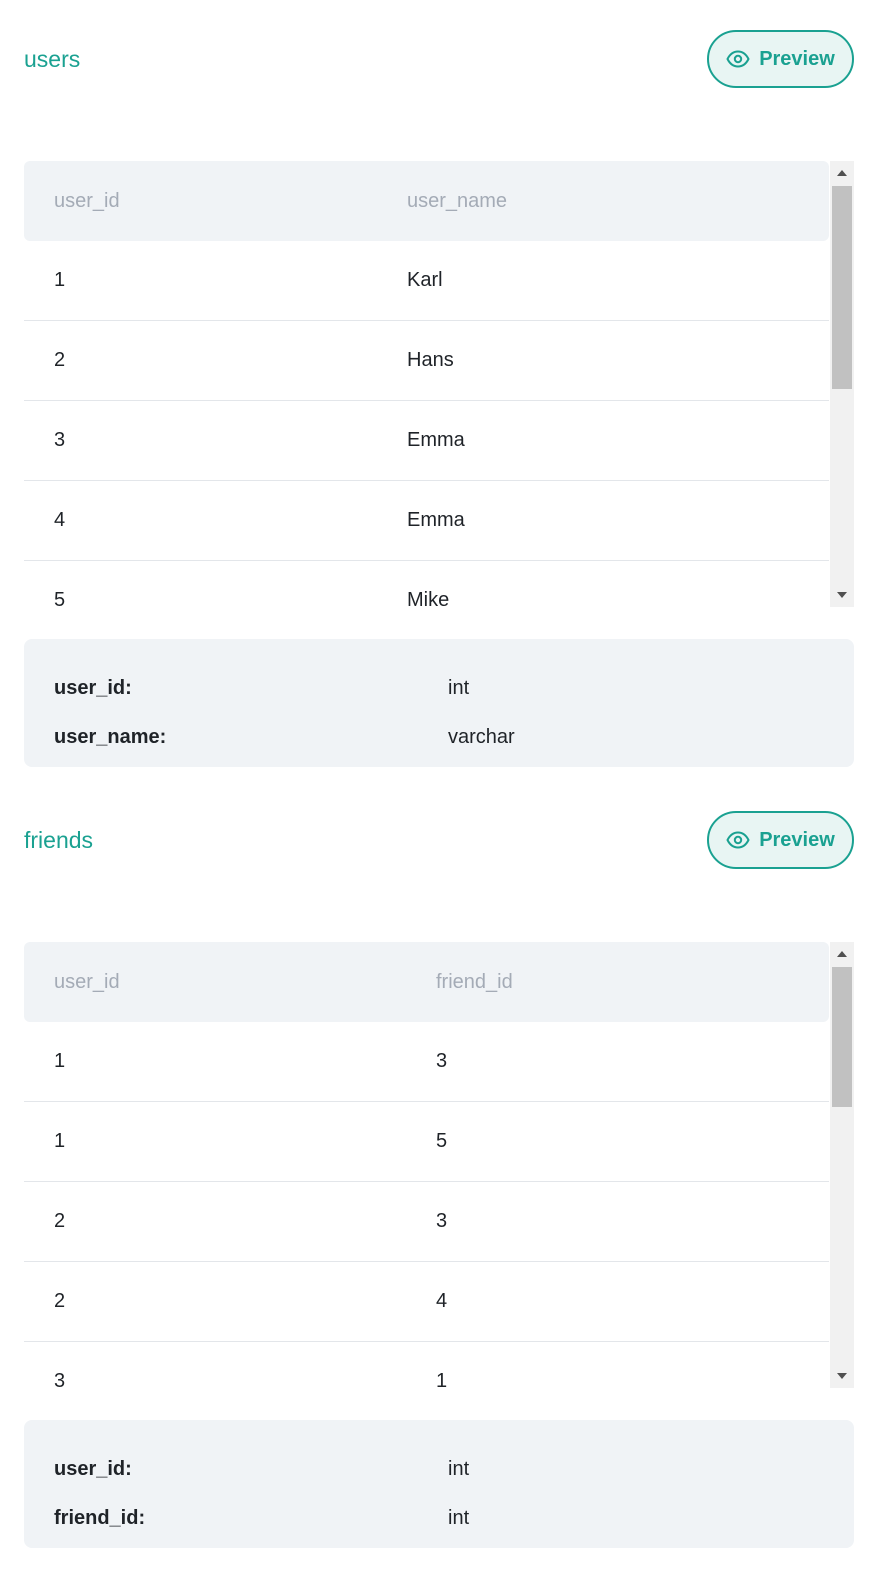 The image size is (877, 1582). I want to click on table-row: 2 Hans, so click(426, 361).